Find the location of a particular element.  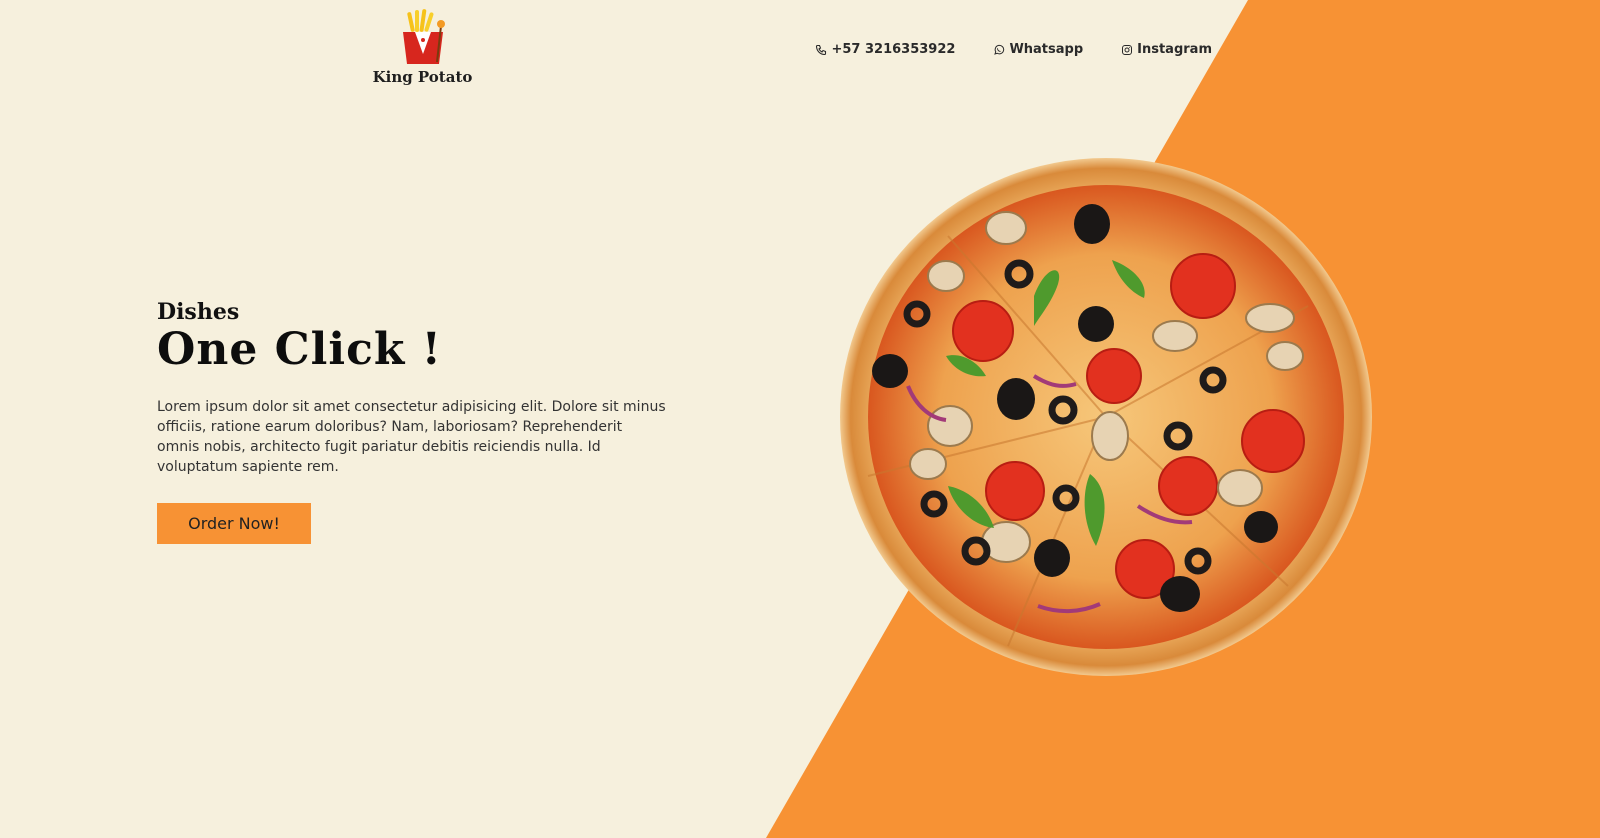

instagram-icon is located at coordinates (1127, 49).